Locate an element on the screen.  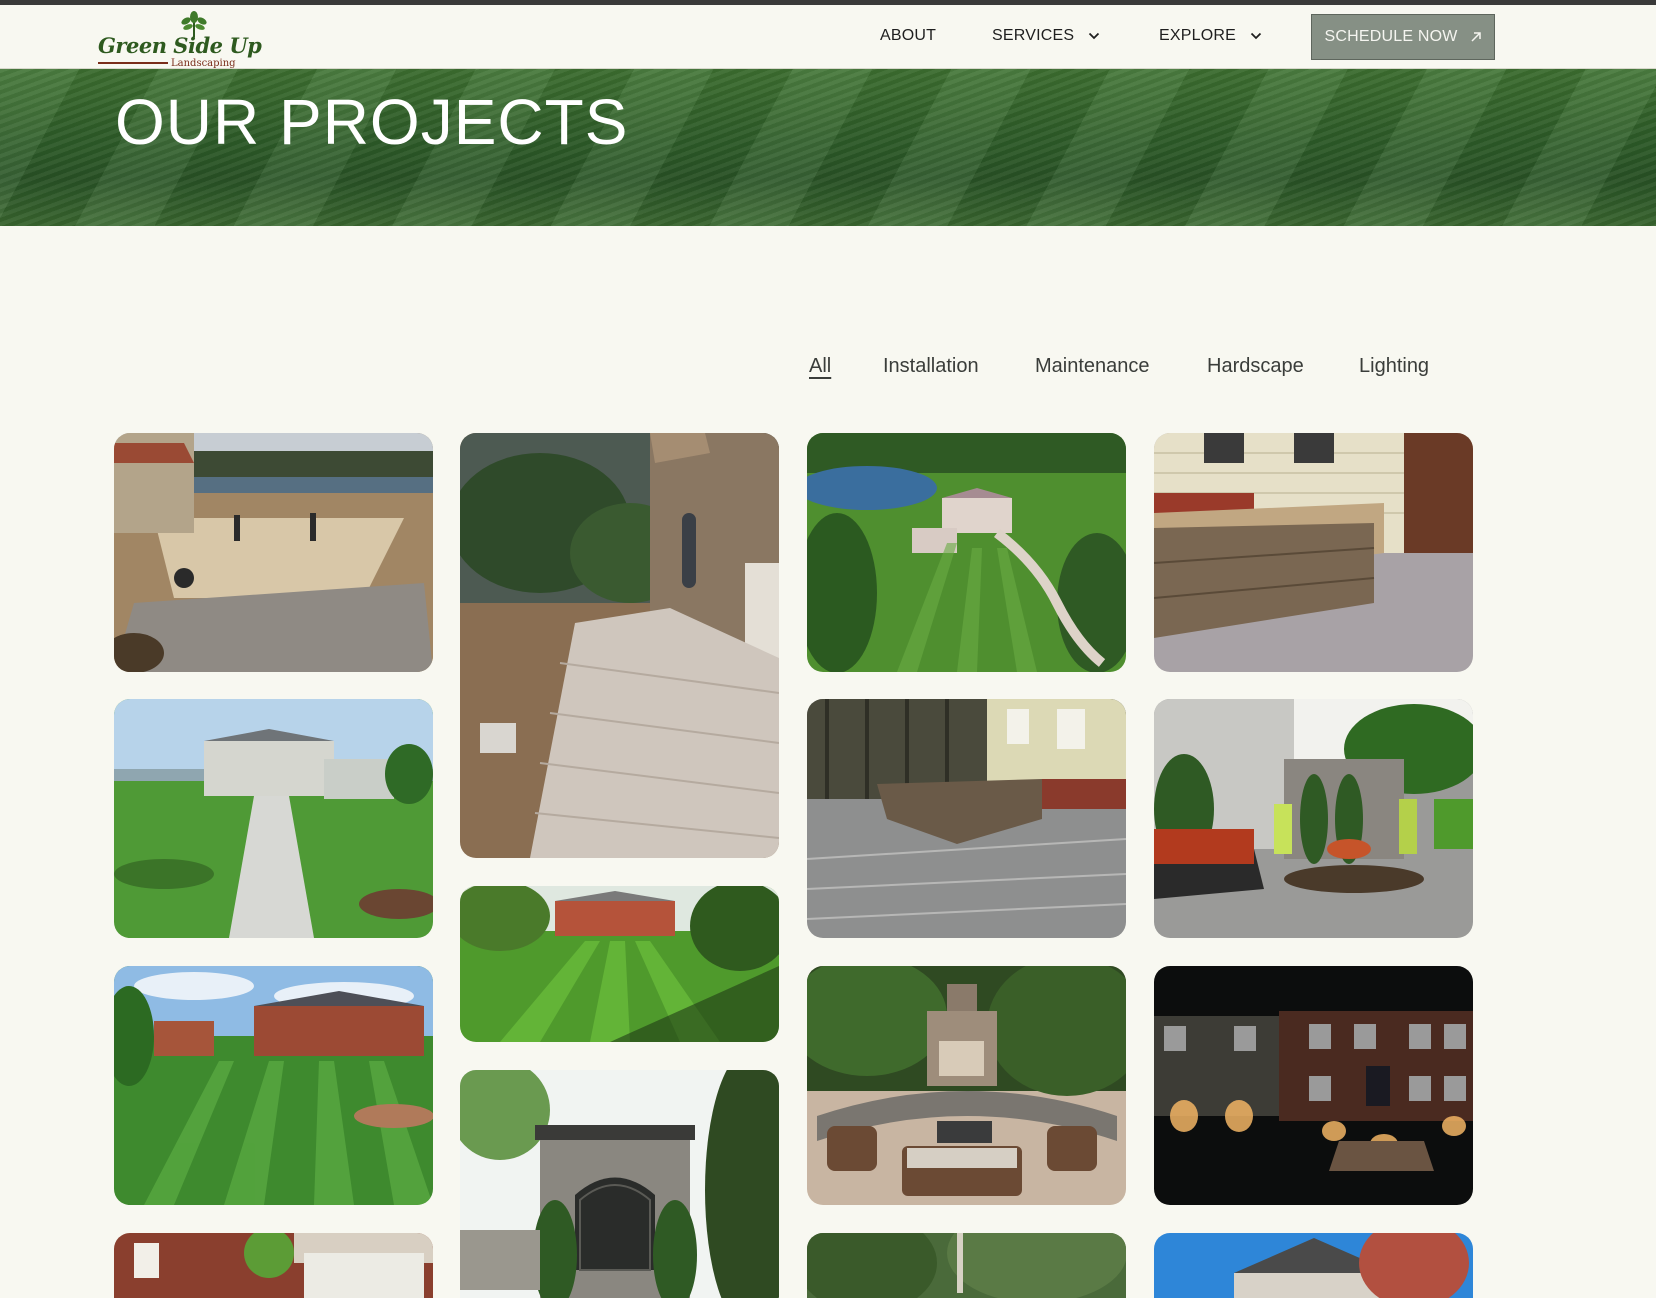
brick-porch-image is located at coordinates (273, 1265).